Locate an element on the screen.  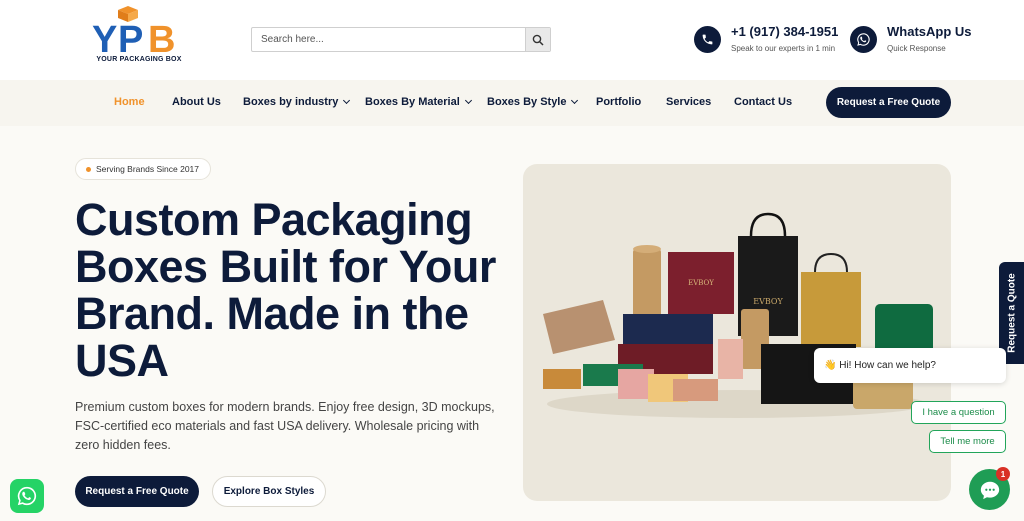
logo-text: YOUR PACKAGING BOX is located at coordinates (139, 59).